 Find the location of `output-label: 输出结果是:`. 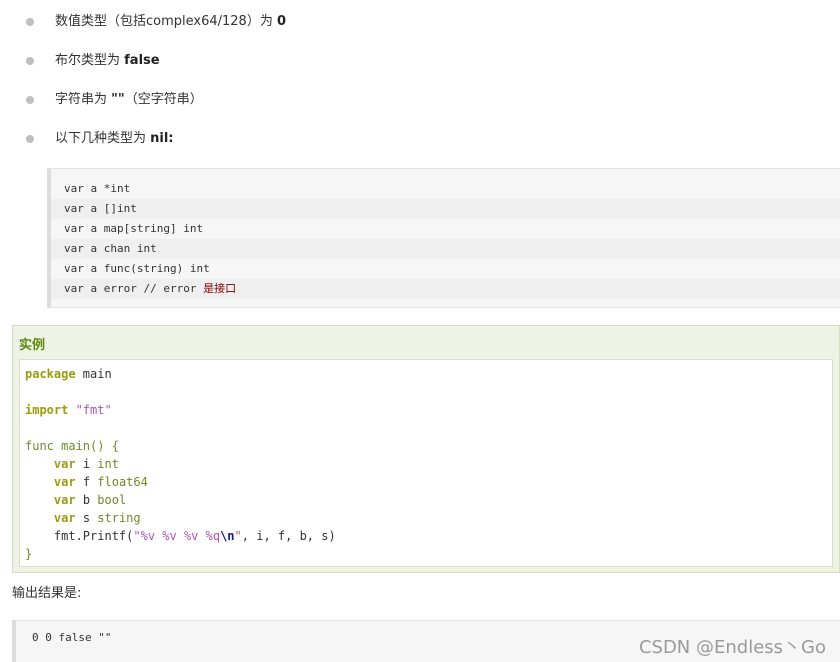

output-label: 输出结果是: is located at coordinates (47, 593).